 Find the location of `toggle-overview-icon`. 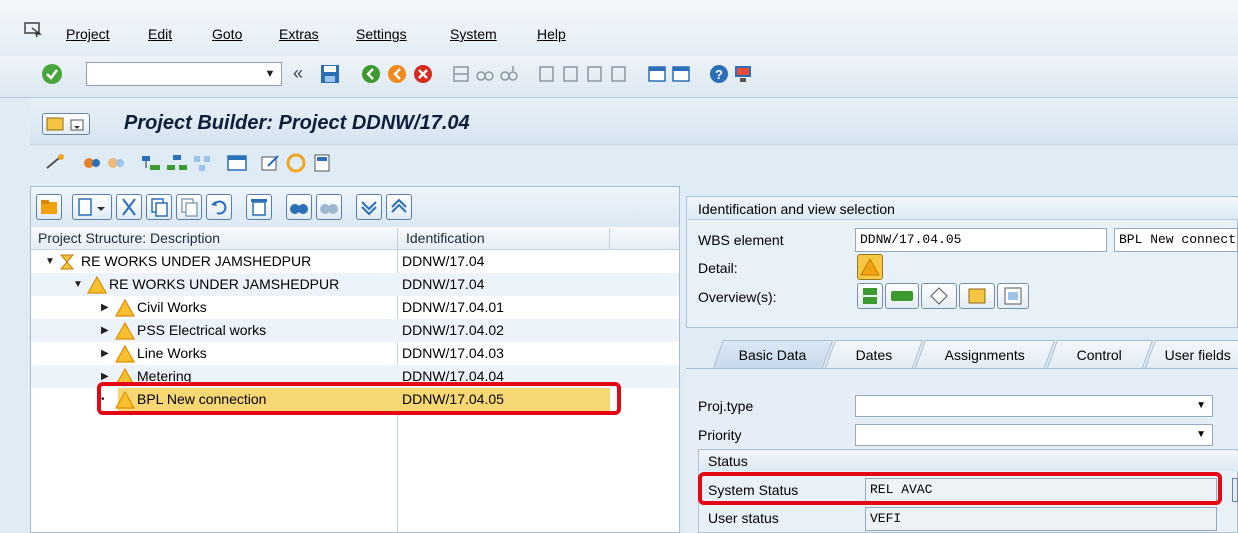

toggle-overview-icon is located at coordinates (116, 164).